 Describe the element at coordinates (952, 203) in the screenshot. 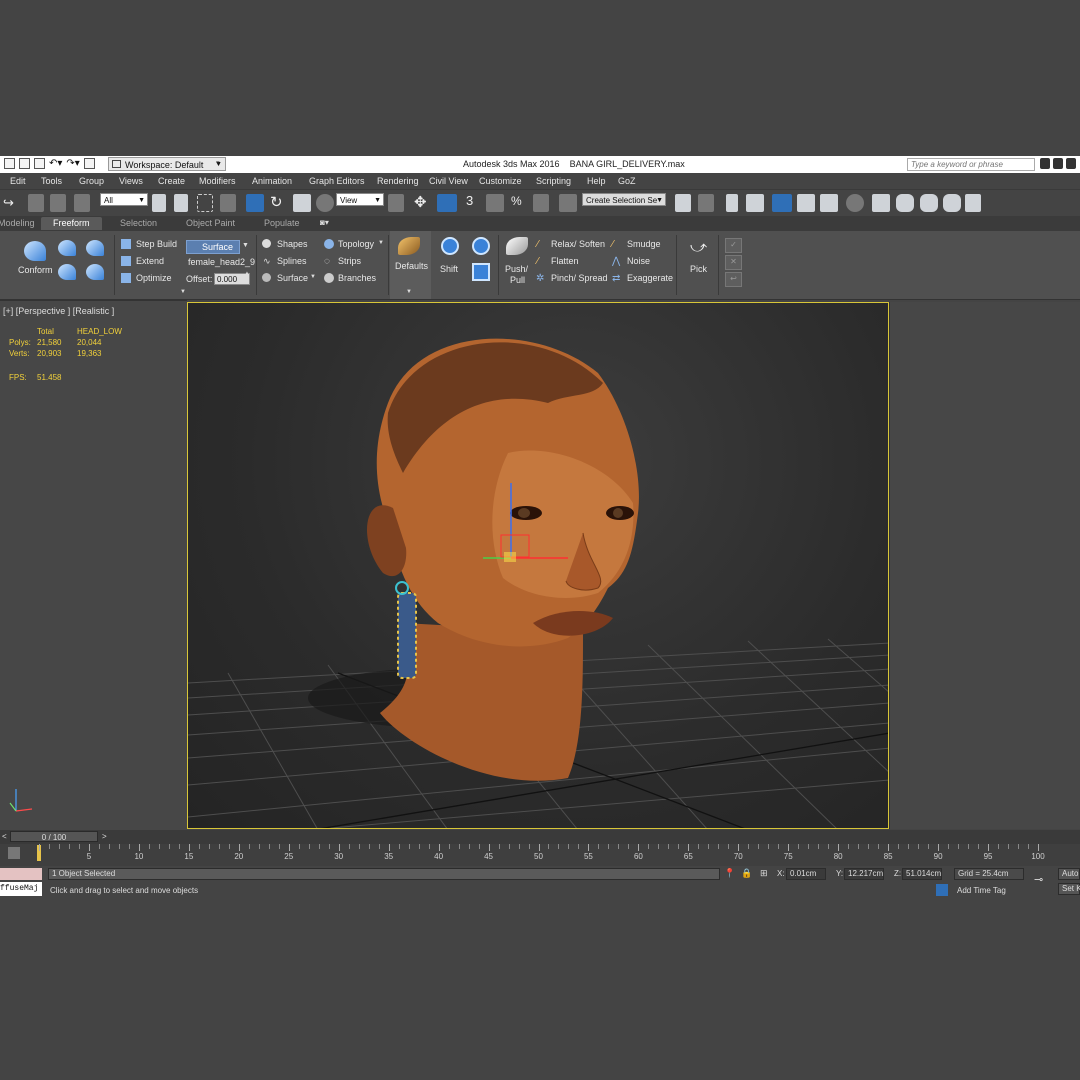

I see `render-cloud-icon` at that location.